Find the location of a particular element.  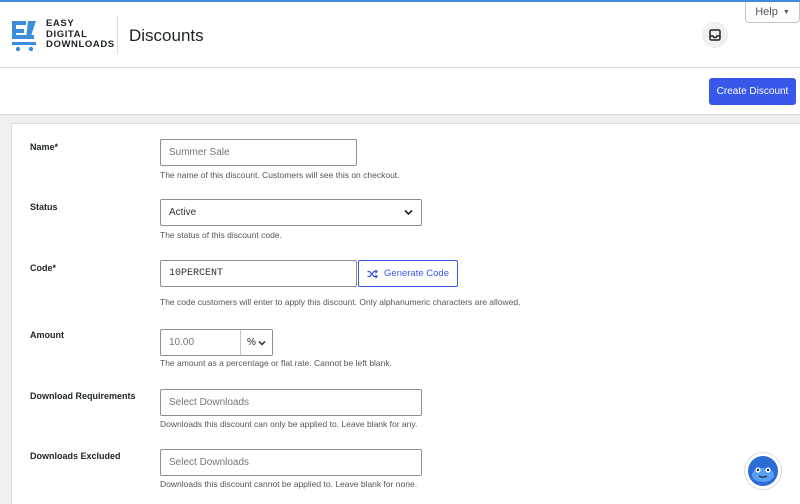

generate-code-label: Generate Code is located at coordinates (416, 273).